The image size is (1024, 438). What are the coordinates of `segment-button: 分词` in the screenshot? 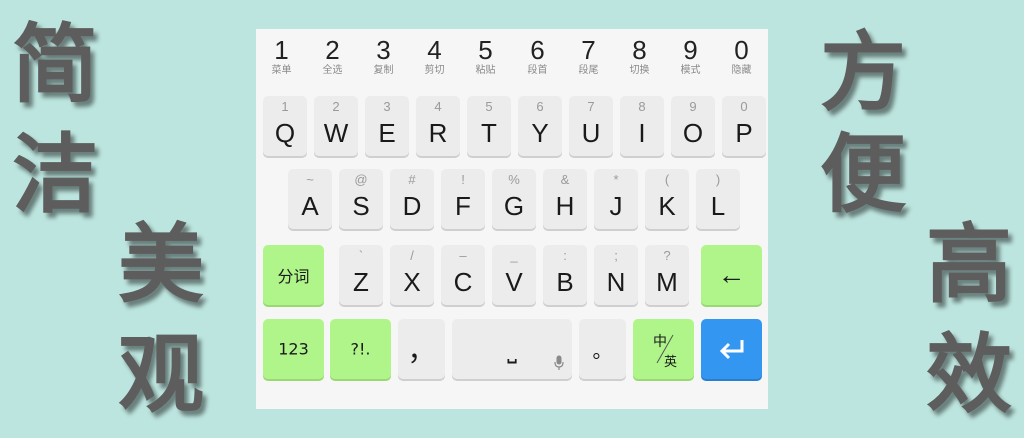 It's located at (293, 275).